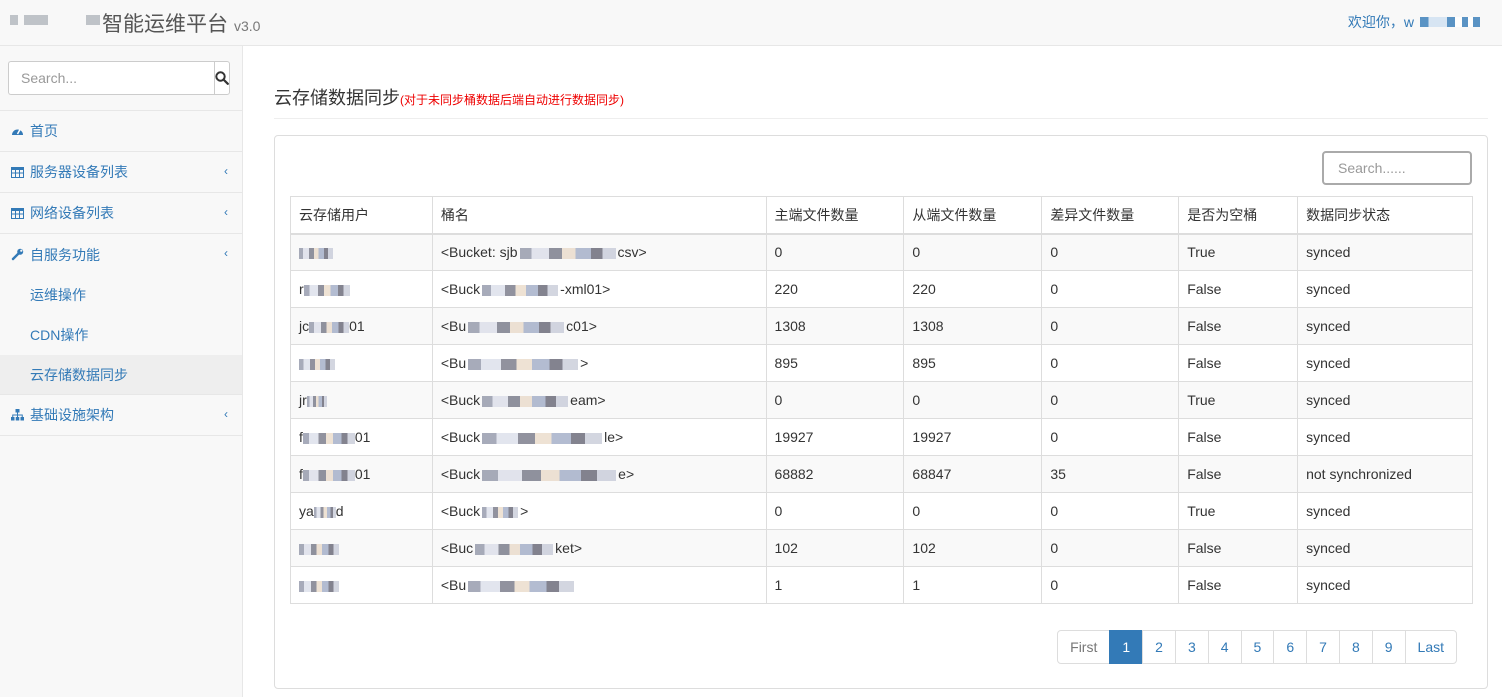 The width and height of the screenshot is (1502, 697). Describe the element at coordinates (479, 252) in the screenshot. I see `cell-bucket-prefix: <Bucket: sjb` at that location.